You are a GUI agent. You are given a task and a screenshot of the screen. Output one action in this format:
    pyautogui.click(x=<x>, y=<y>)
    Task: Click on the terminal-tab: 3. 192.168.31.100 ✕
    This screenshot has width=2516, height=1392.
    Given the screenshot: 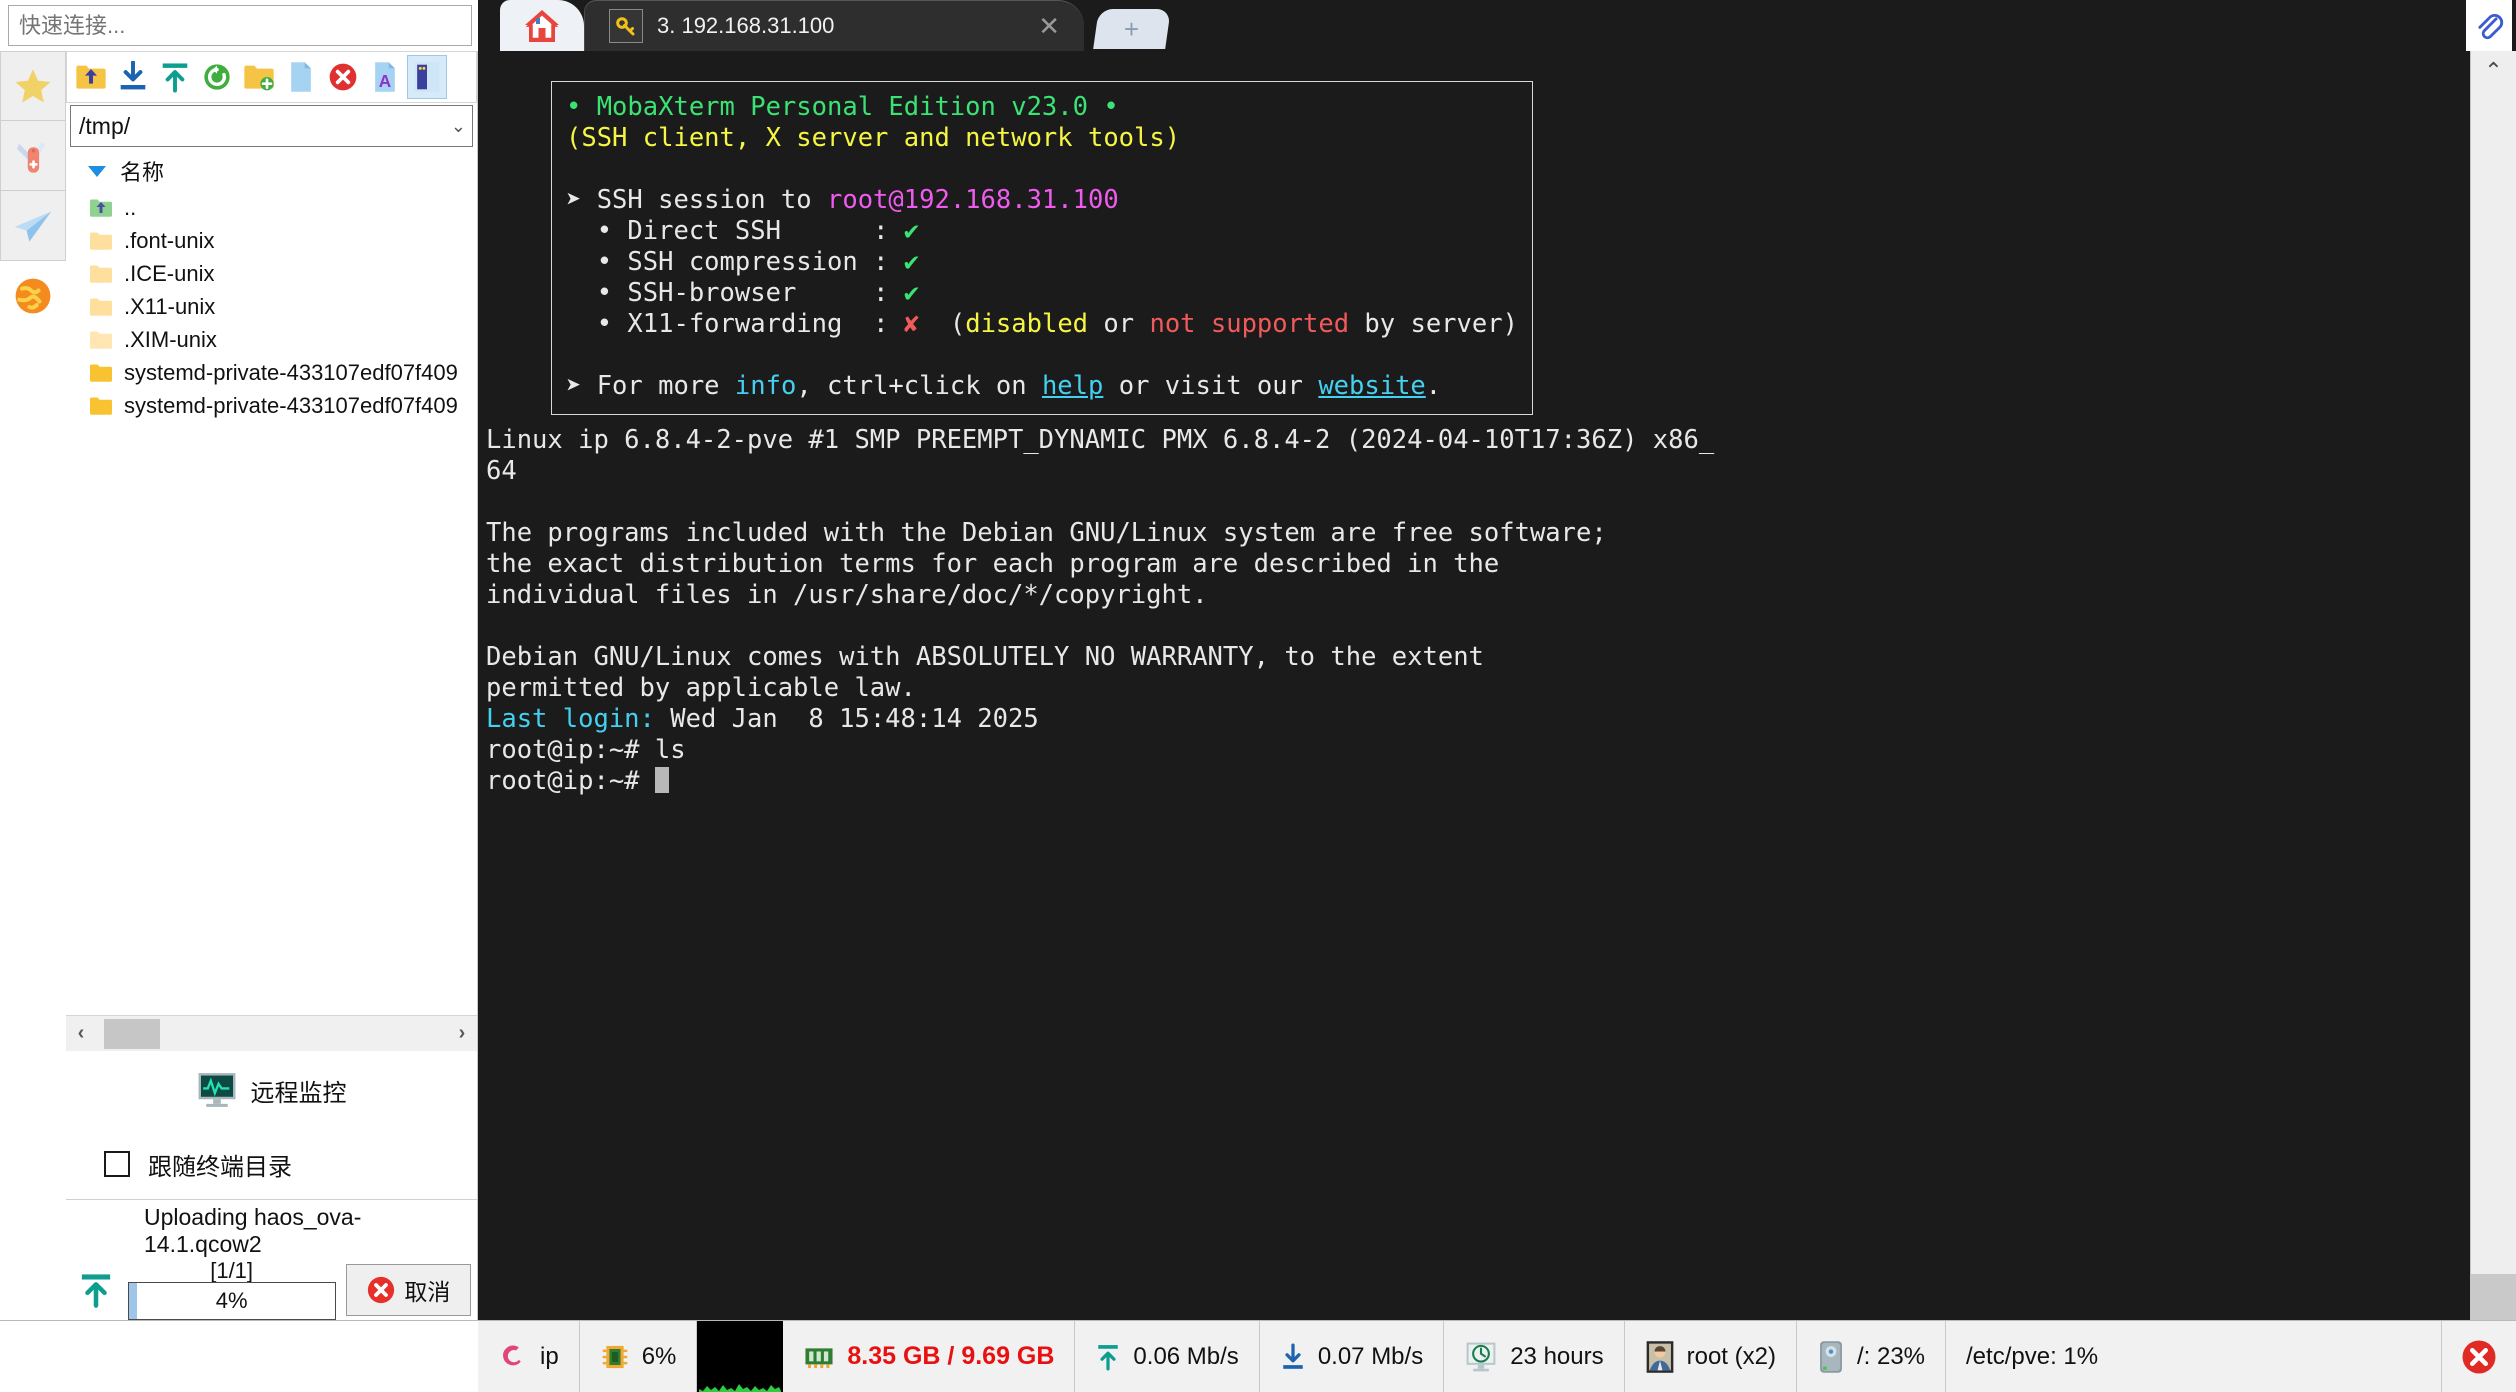 What is the action you would take?
    pyautogui.click(x=834, y=25)
    